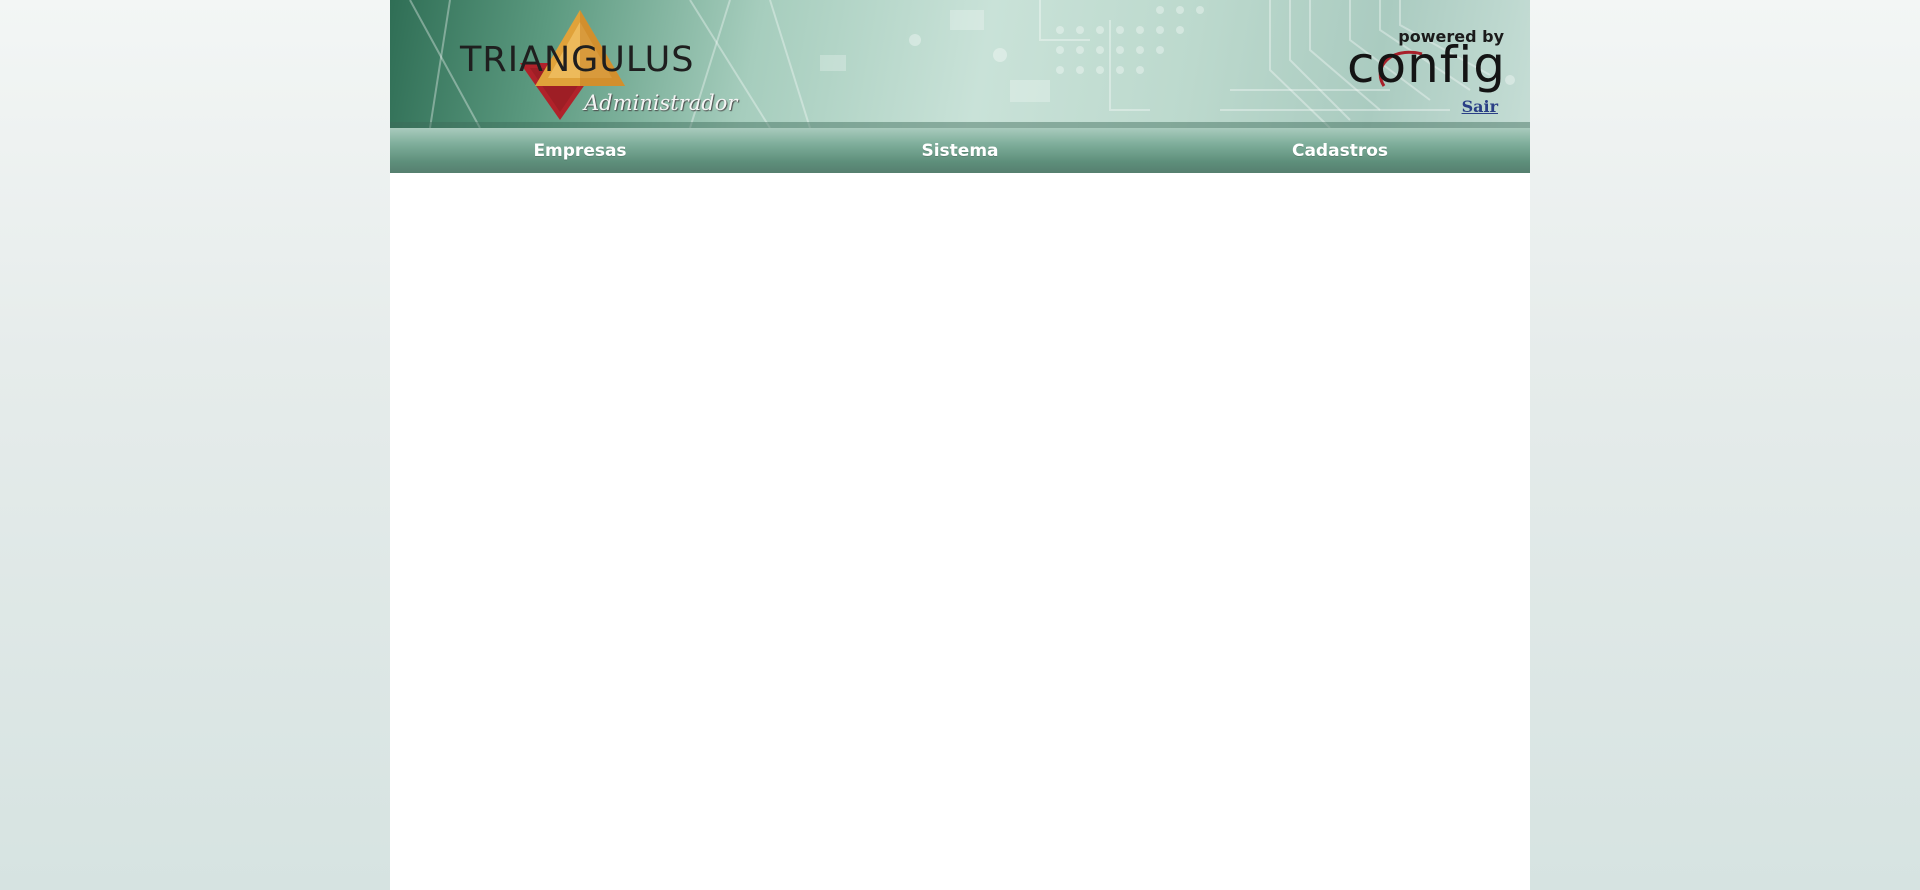 The height and width of the screenshot is (890, 1920). I want to click on logo-name: TRIANGULUS, so click(577, 60).